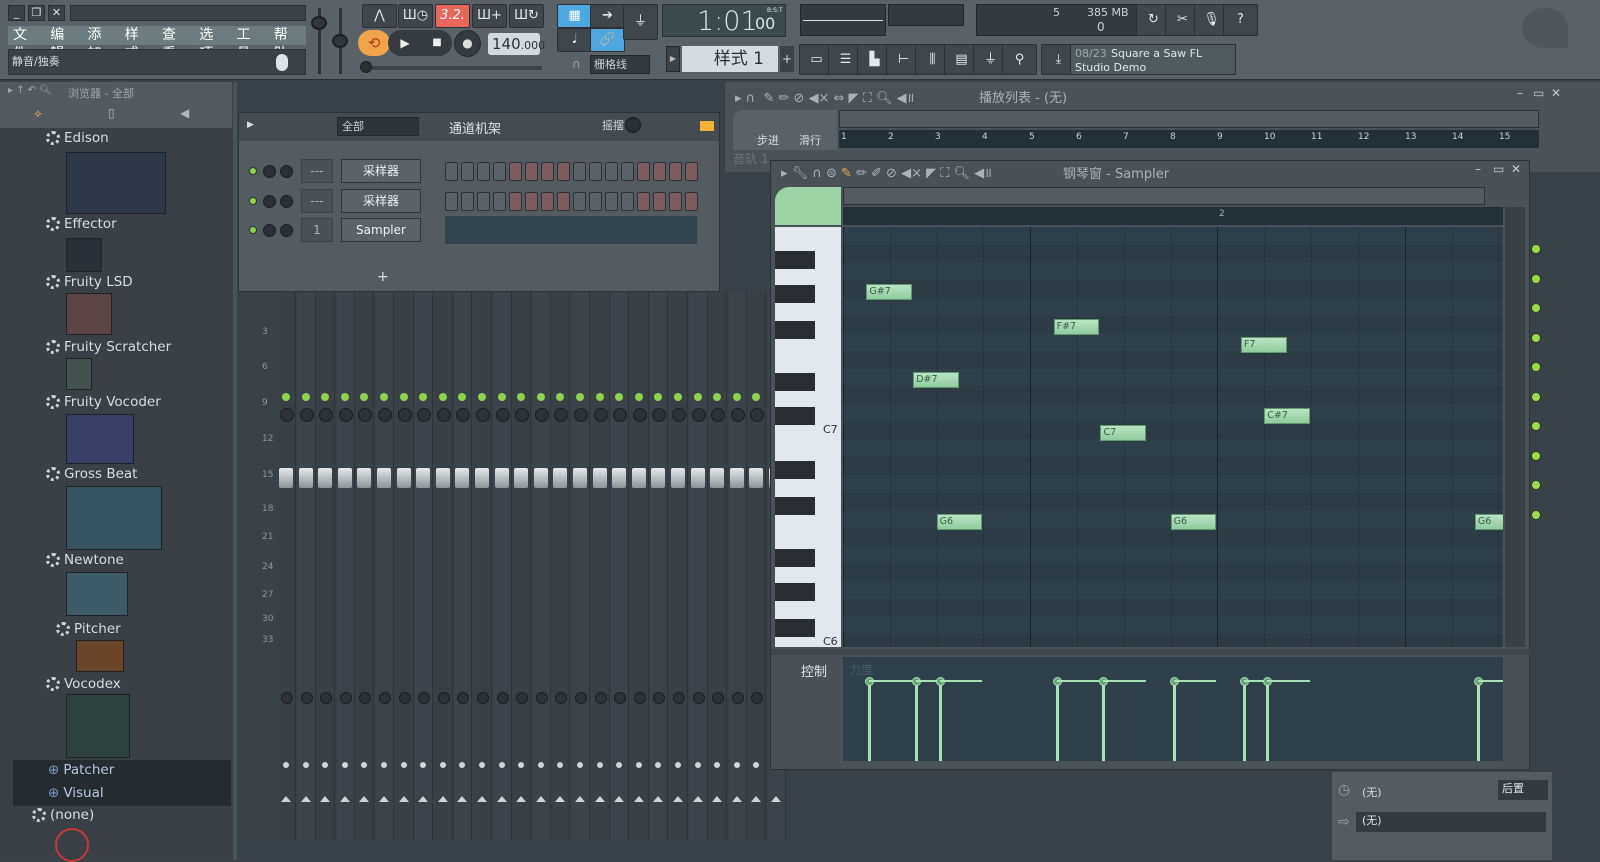  What do you see at coordinates (340, 41) in the screenshot?
I see `master-pitch-handle` at bounding box center [340, 41].